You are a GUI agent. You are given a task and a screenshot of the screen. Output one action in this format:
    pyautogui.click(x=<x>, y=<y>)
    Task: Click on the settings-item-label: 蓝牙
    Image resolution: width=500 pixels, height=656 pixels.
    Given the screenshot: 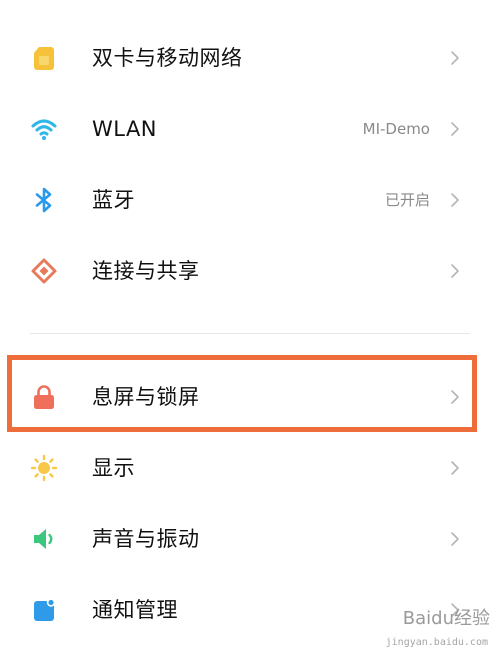 What is the action you would take?
    pyautogui.click(x=113, y=200)
    